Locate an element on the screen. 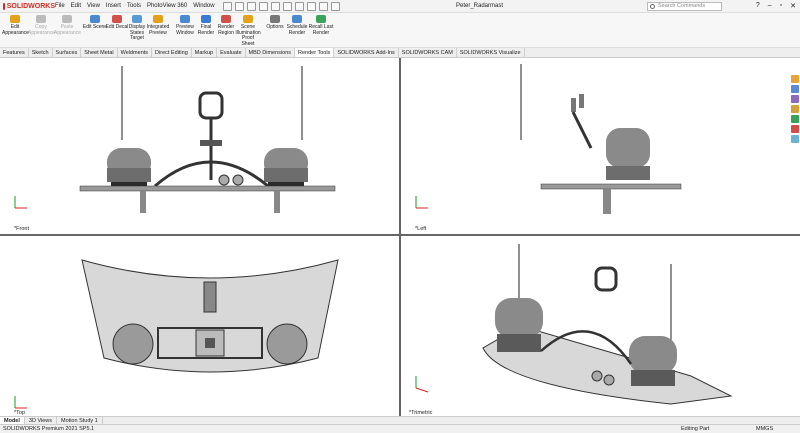 This screenshot has width=800, height=433. tab-solidworks-cam: SOLIDWORKS CAM is located at coordinates (428, 52).